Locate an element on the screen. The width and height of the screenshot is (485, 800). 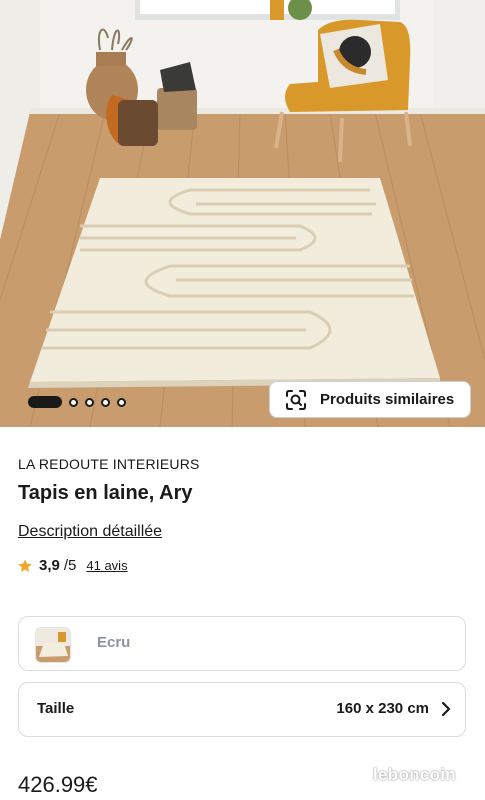
product-title: Tapis en laine, Ary is located at coordinates (105, 493).